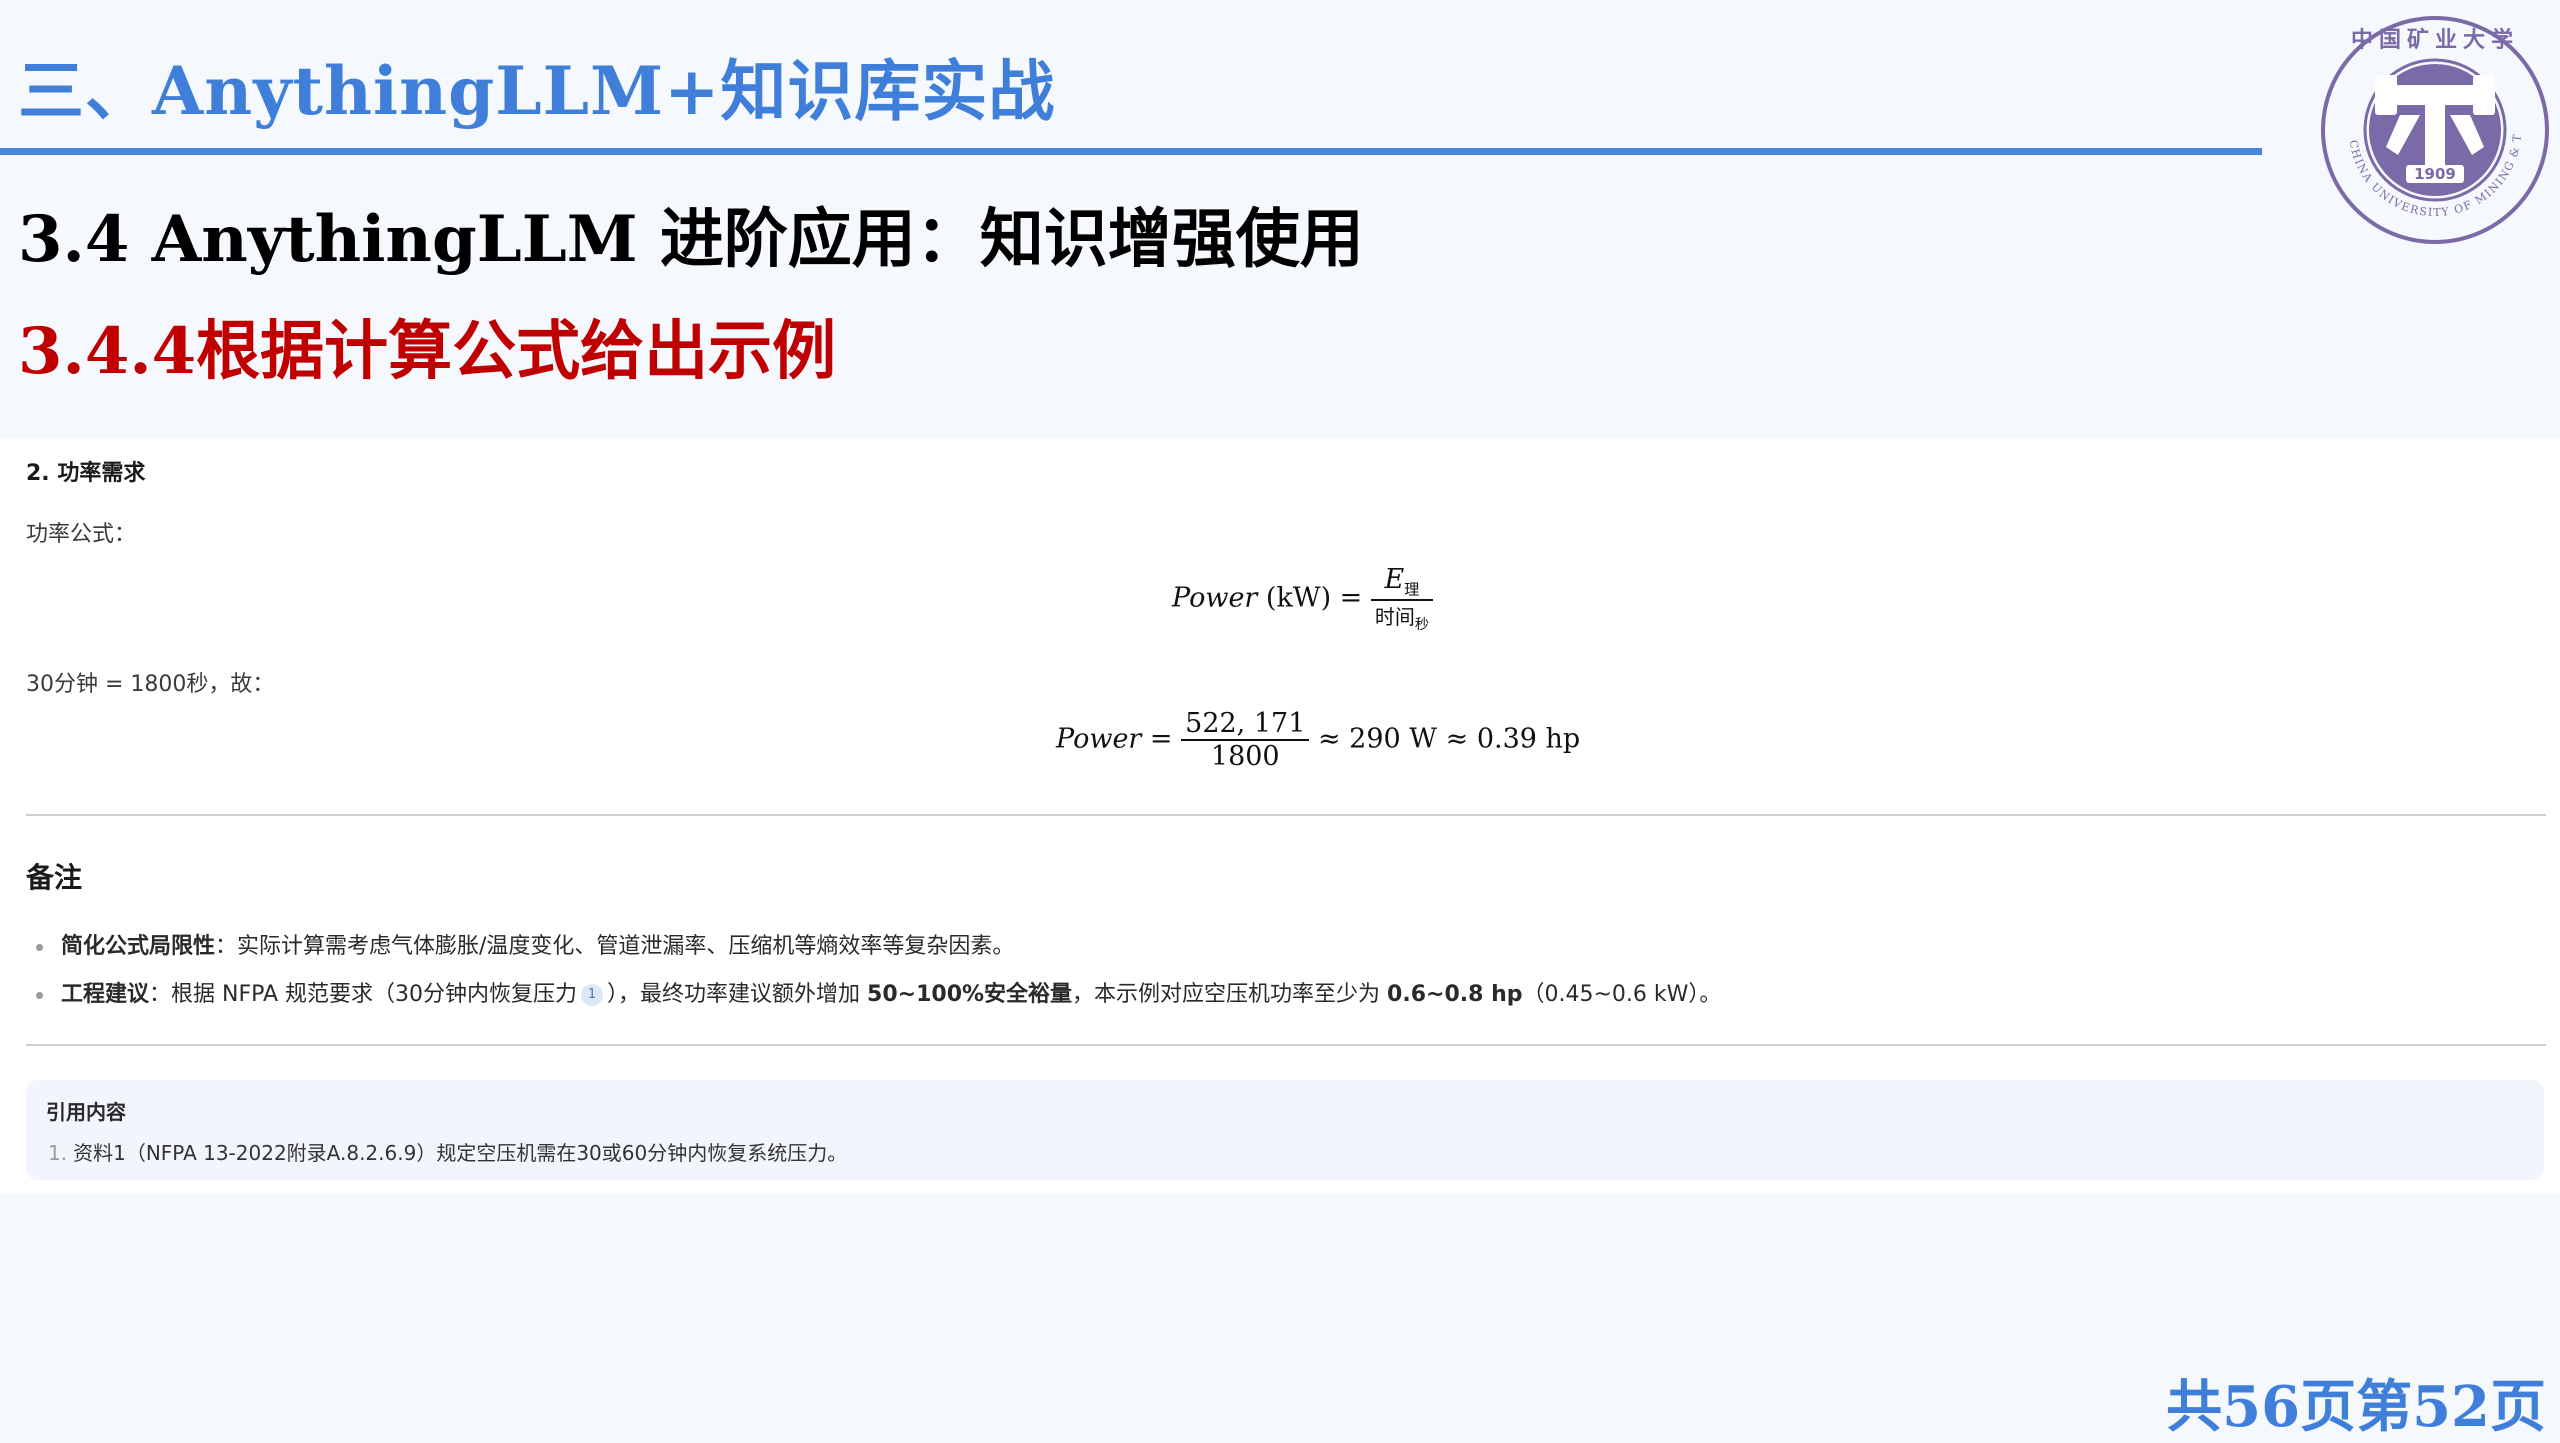  I want to click on formula2-denominator: 1800, so click(1245, 756).